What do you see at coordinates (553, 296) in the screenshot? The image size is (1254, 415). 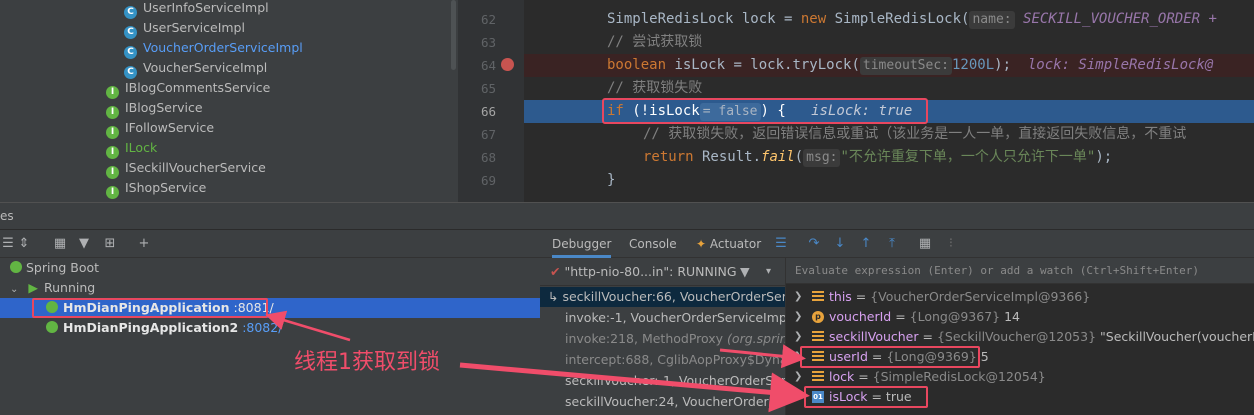 I see `current-frame-icon: ↳` at bounding box center [553, 296].